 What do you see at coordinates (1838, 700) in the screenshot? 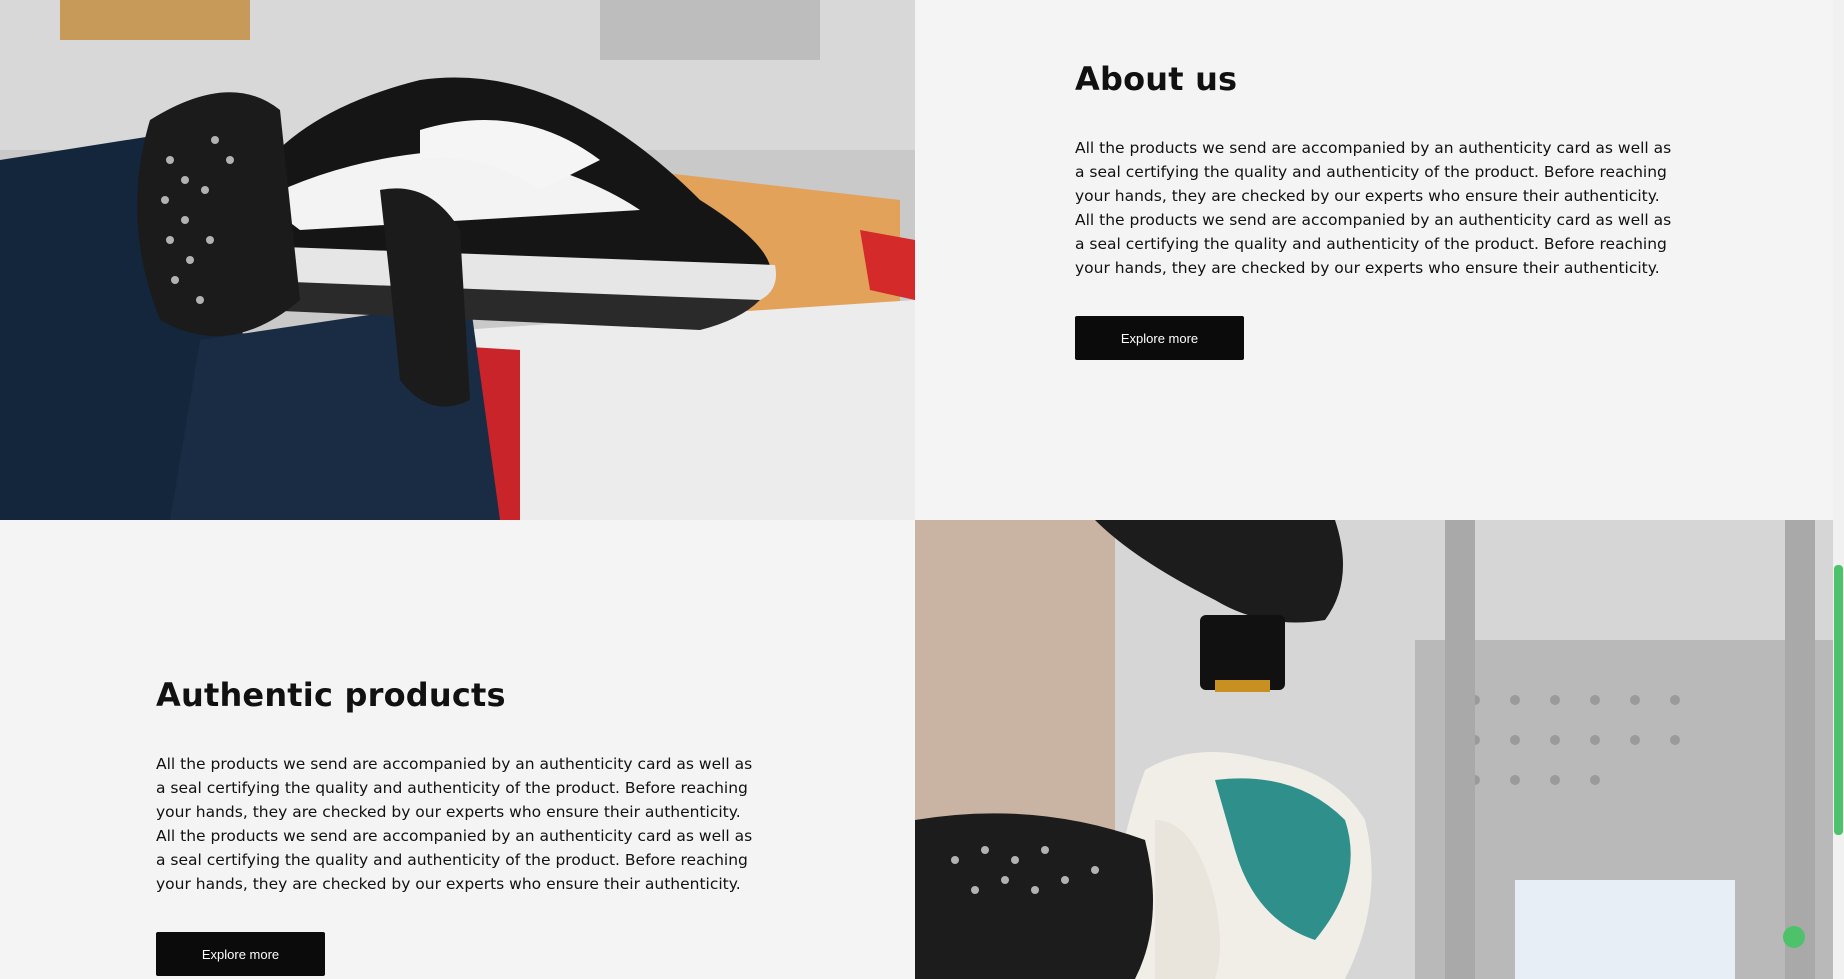
I see `scrollbar-thumb` at bounding box center [1838, 700].